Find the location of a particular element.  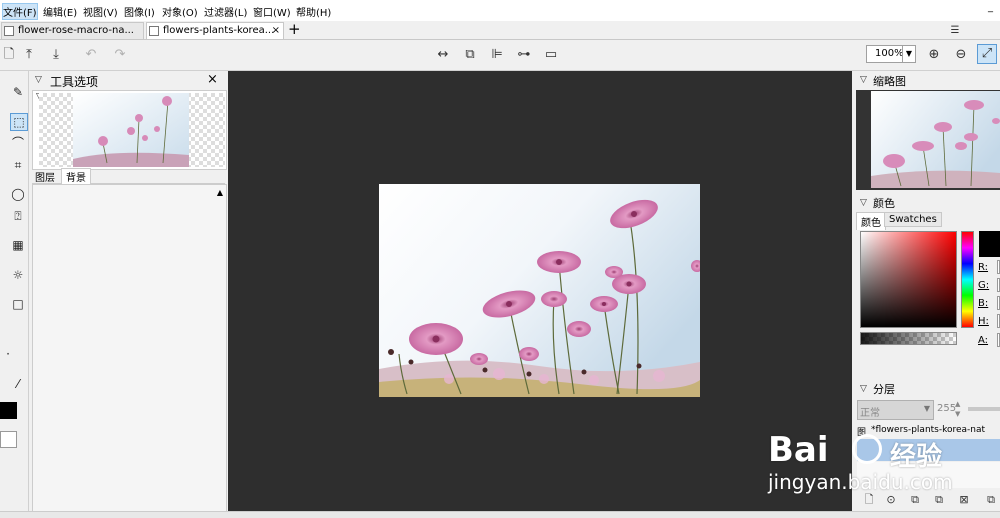

baidu-watermark: Bai 经验 jingyan.baidu.com is located at coordinates (883, 465).